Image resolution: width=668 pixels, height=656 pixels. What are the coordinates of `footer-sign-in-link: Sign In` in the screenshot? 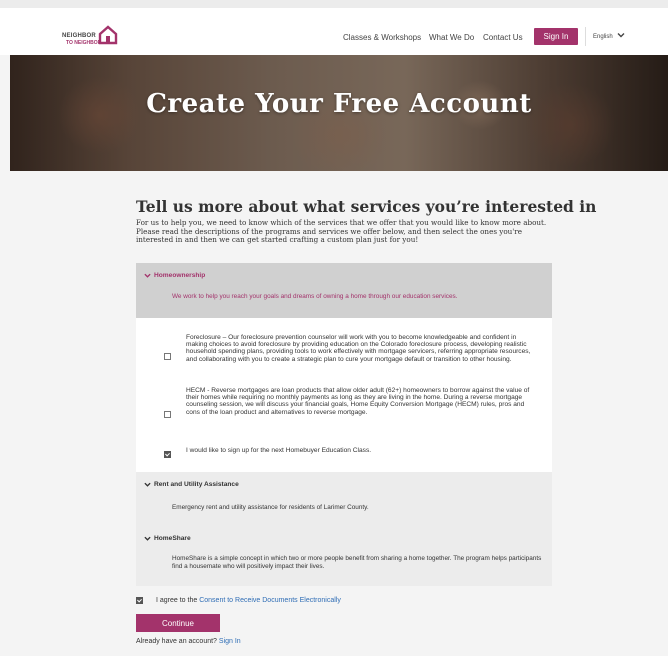 It's located at (230, 641).